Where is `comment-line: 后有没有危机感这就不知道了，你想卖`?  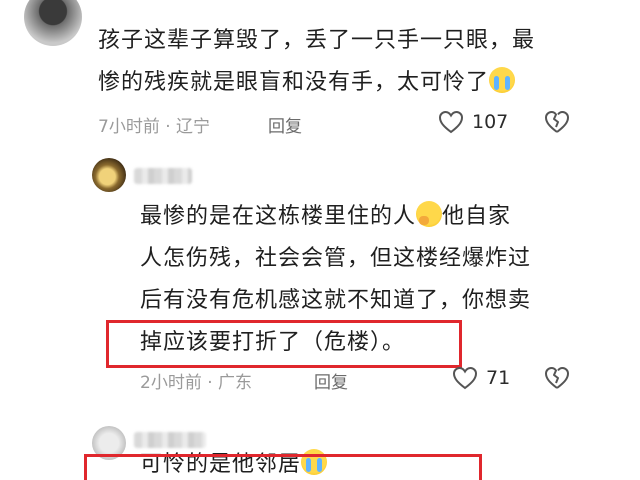
comment-line: 后有没有危机感这就不知道了，你想卖 is located at coordinates (336, 300).